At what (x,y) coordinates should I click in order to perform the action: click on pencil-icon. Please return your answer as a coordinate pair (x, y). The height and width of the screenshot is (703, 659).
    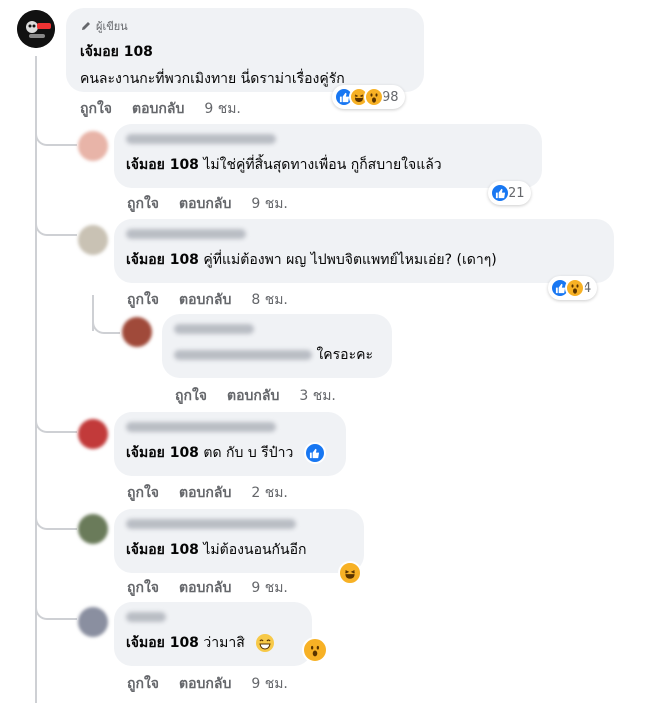
    Looking at the image, I should click on (86, 26).